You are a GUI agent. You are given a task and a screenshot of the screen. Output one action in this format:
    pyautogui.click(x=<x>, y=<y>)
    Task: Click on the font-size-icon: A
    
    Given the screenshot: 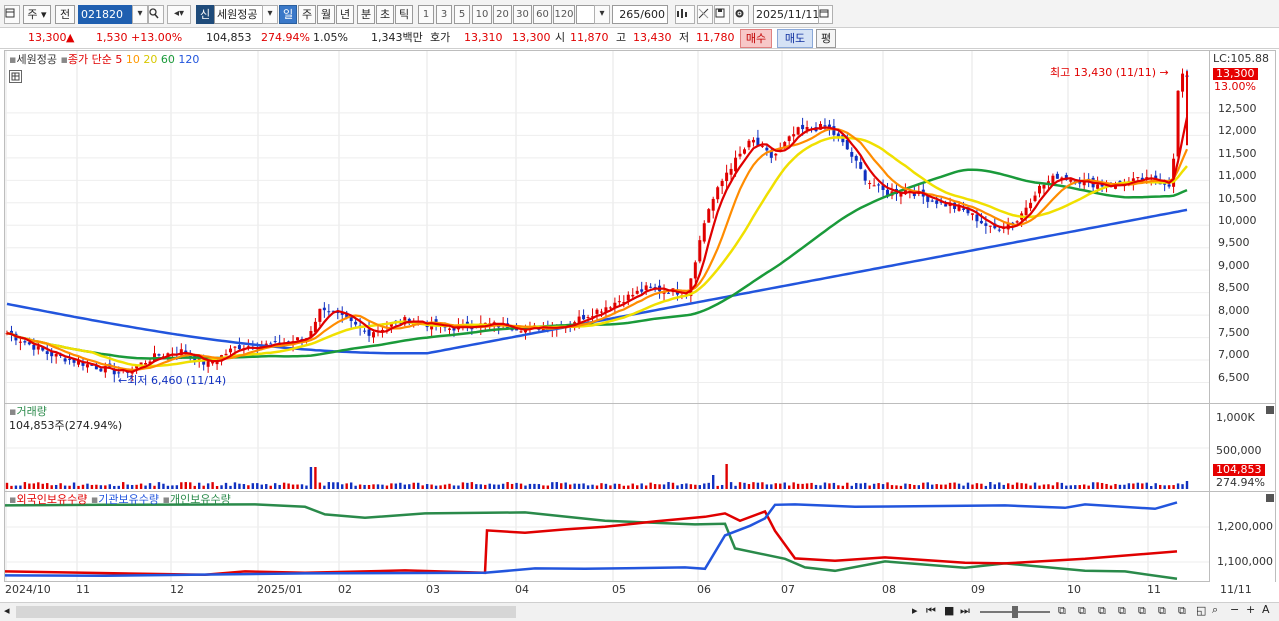 What is the action you would take?
    pyautogui.click(x=1266, y=609)
    